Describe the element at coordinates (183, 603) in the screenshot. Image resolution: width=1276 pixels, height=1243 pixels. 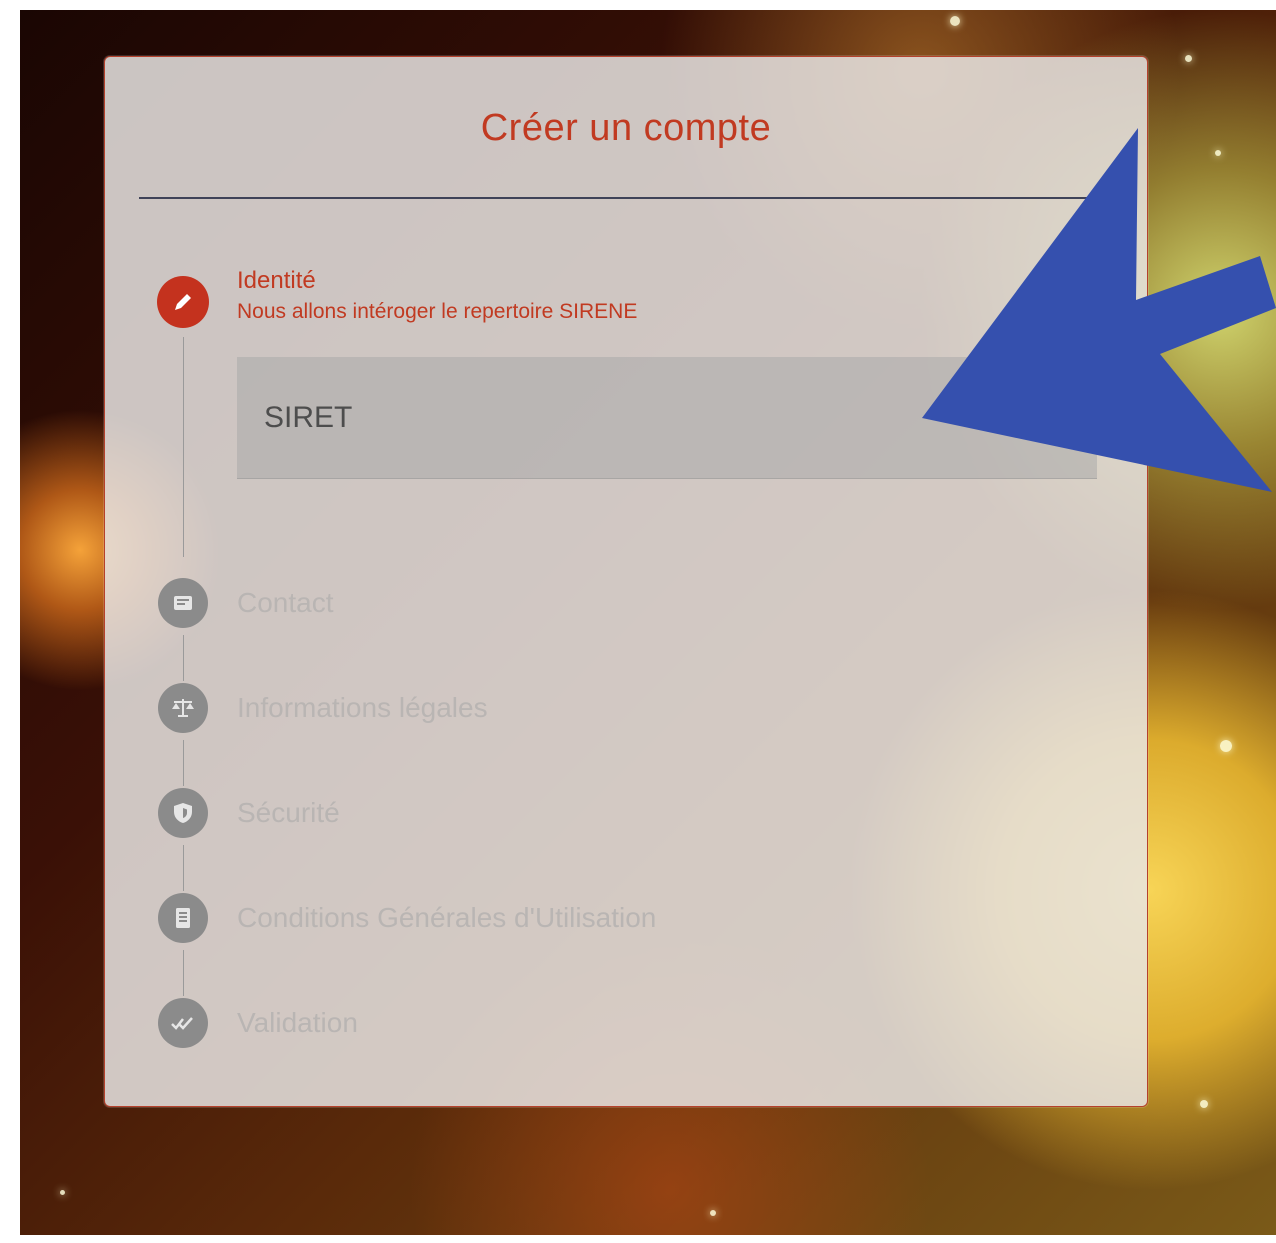
I see `contact-card-icon` at that location.